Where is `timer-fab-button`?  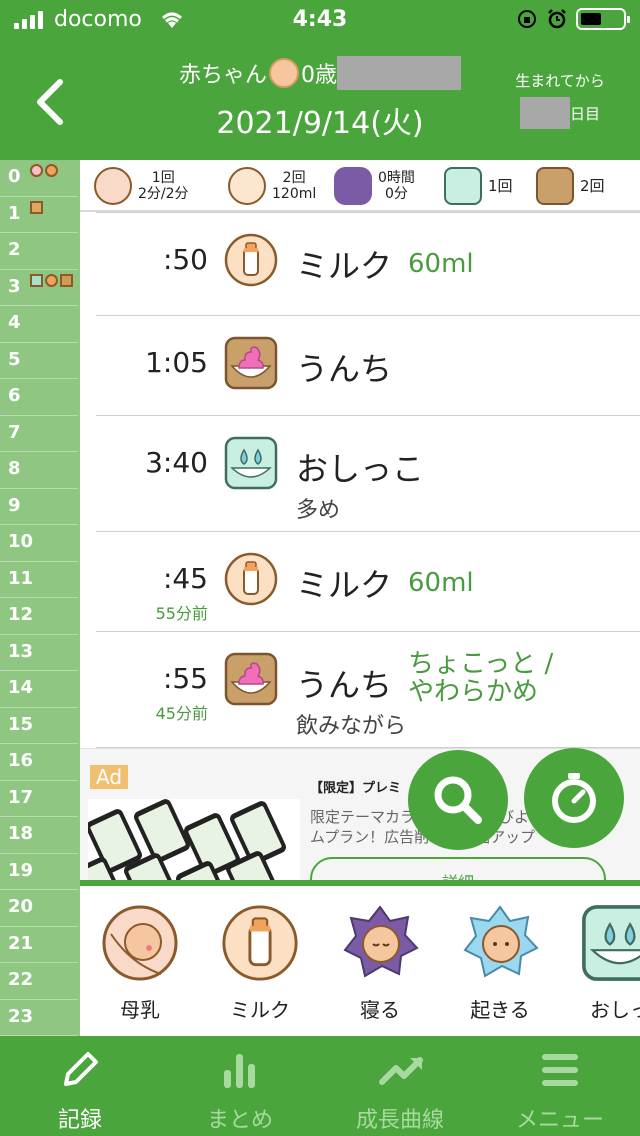
timer-fab-button is located at coordinates (574, 798).